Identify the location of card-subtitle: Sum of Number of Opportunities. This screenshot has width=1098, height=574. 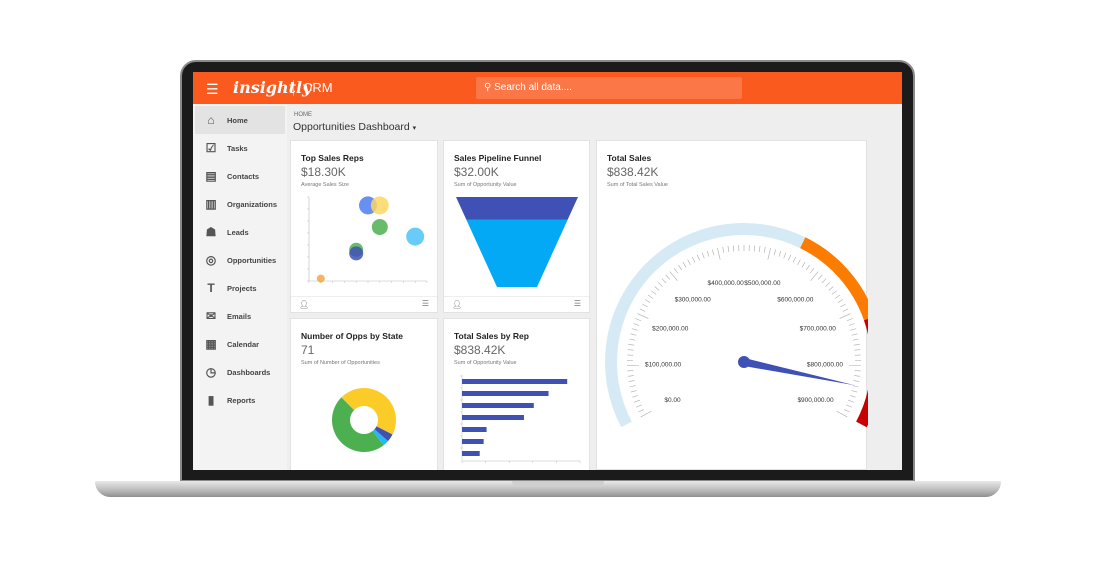
(340, 363).